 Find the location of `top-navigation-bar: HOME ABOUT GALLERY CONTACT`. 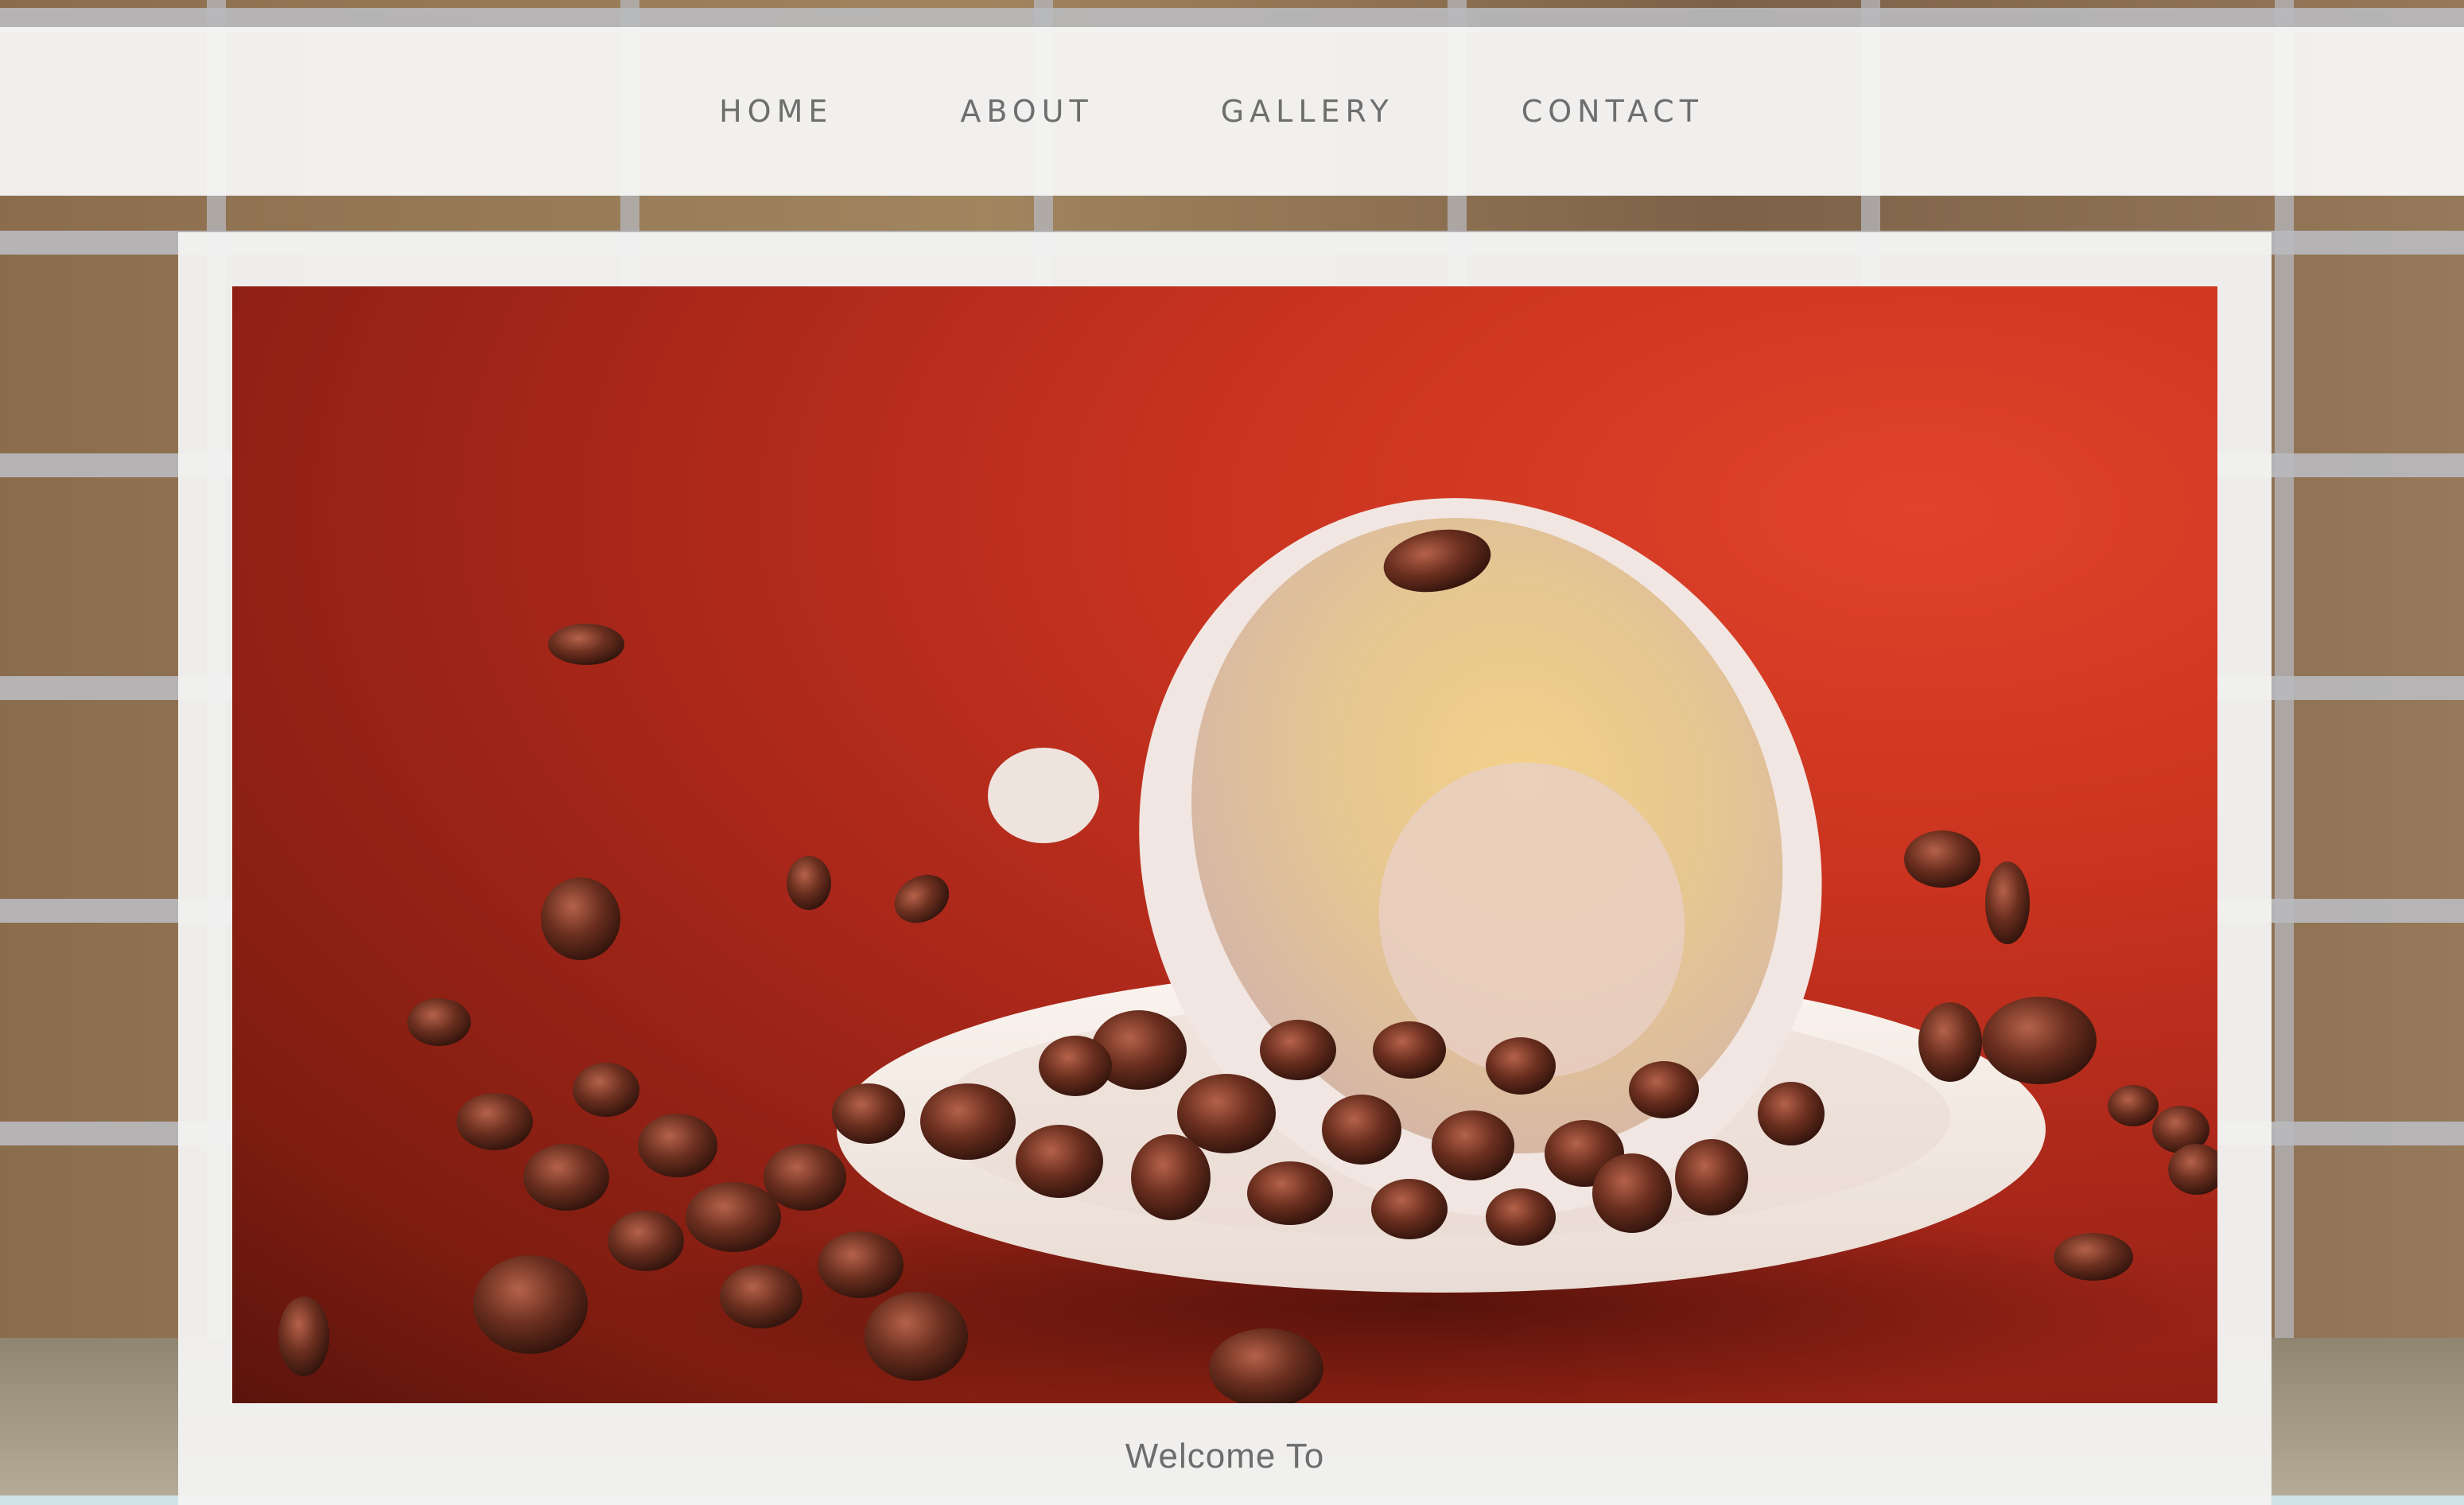

top-navigation-bar: HOME ABOUT GALLERY CONTACT is located at coordinates (1232, 111).